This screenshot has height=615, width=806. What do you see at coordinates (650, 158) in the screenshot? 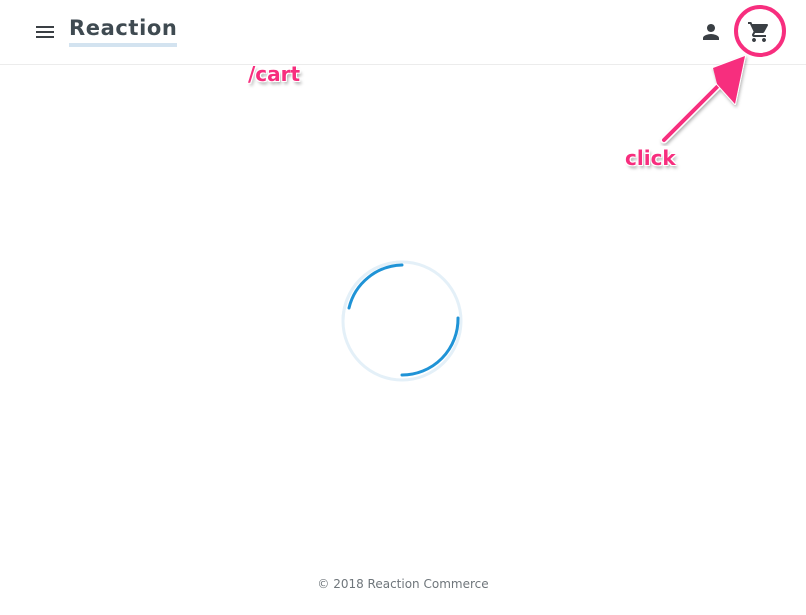
I see `annotation-click-label: click` at bounding box center [650, 158].